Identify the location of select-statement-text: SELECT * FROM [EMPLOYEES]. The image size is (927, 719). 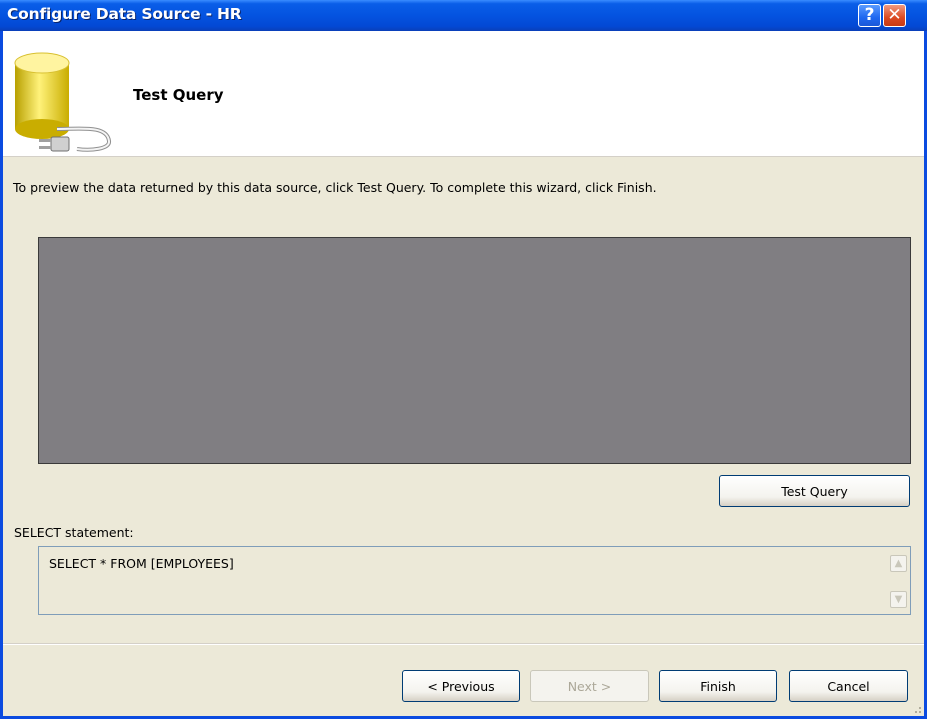
(141, 563).